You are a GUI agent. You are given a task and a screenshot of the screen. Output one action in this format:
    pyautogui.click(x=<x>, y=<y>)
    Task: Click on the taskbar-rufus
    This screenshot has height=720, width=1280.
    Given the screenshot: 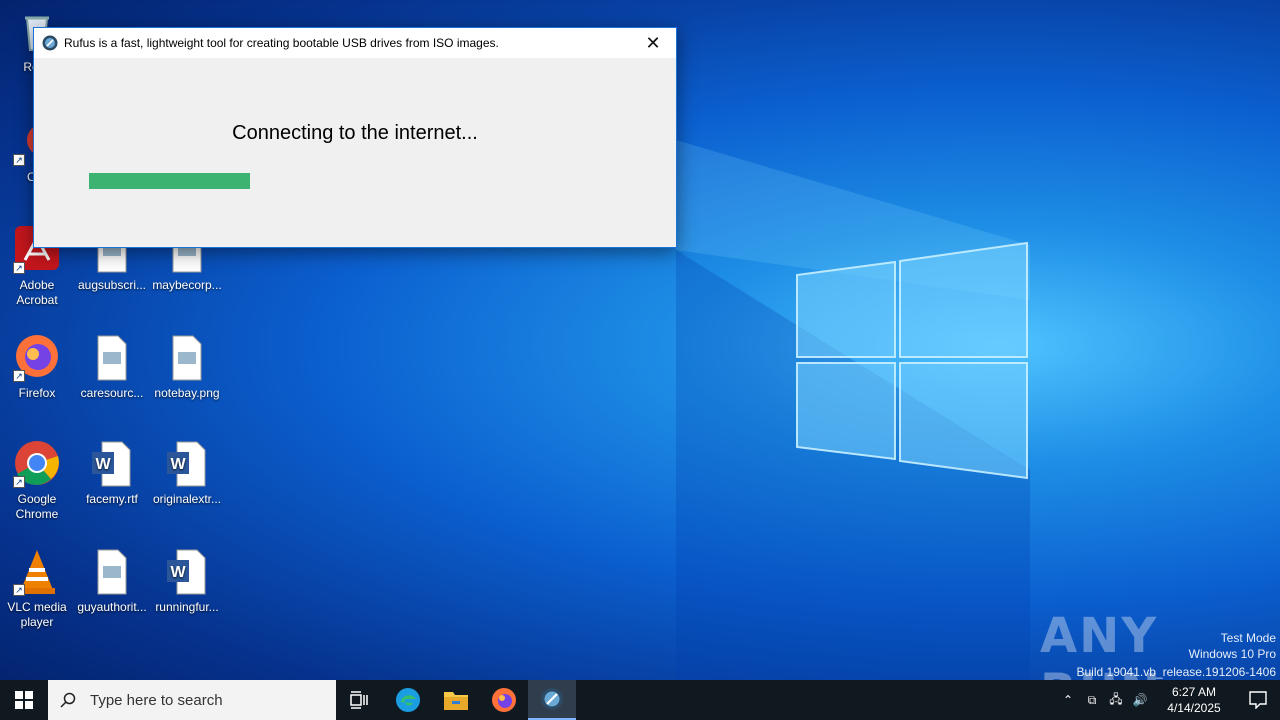 What is the action you would take?
    pyautogui.click(x=552, y=700)
    